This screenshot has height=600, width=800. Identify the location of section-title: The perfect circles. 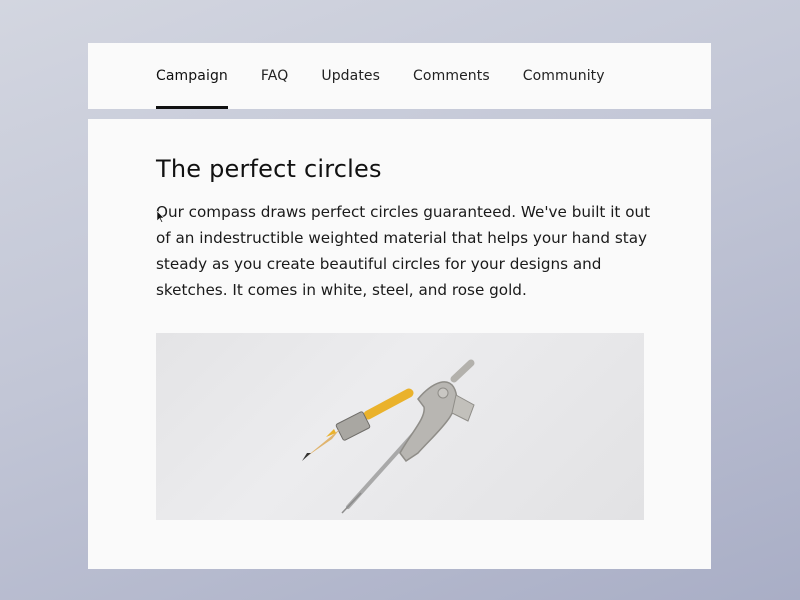
(269, 169).